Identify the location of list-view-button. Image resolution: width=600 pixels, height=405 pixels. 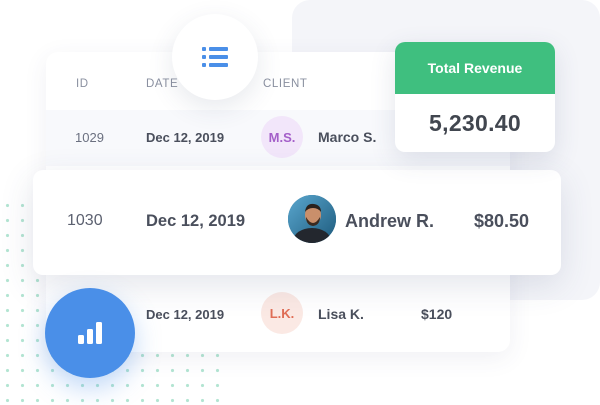
(215, 57).